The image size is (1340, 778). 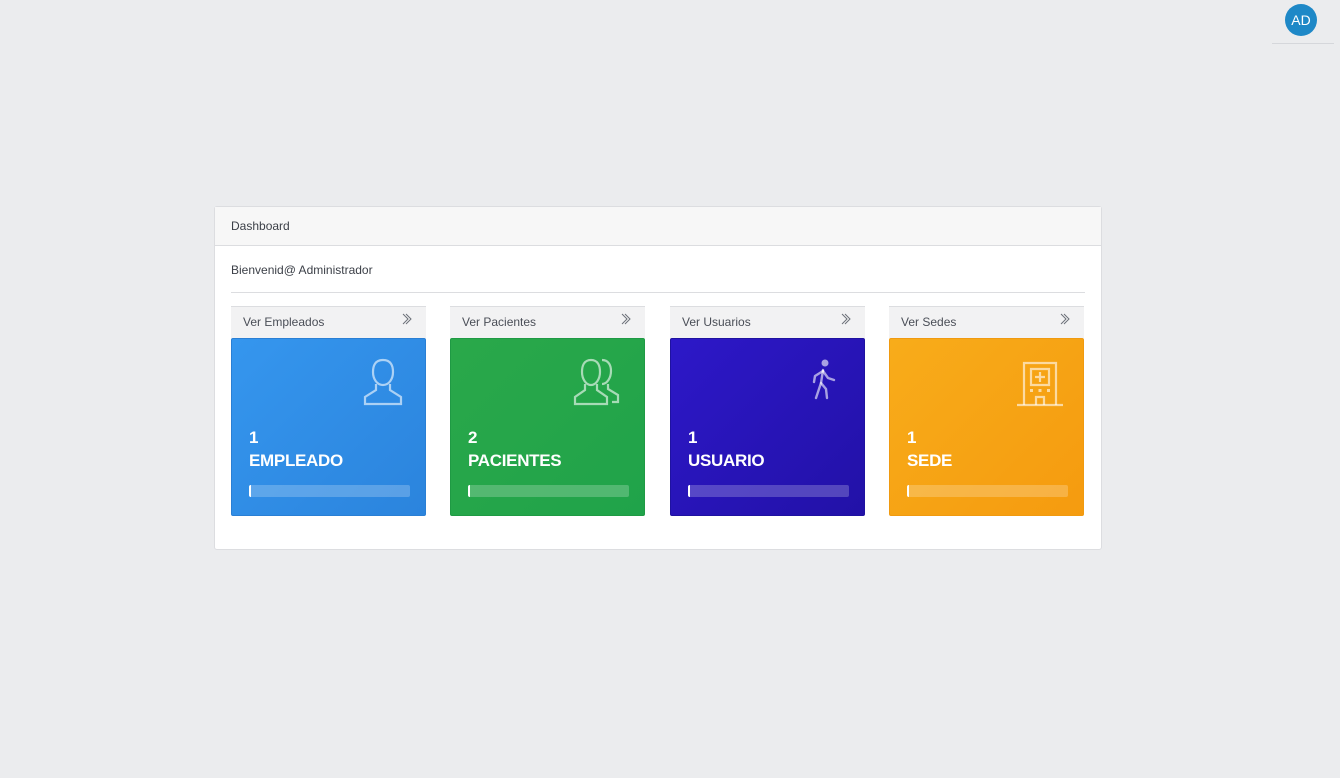 I want to click on card-body: 1 SEDE, so click(x=986, y=427).